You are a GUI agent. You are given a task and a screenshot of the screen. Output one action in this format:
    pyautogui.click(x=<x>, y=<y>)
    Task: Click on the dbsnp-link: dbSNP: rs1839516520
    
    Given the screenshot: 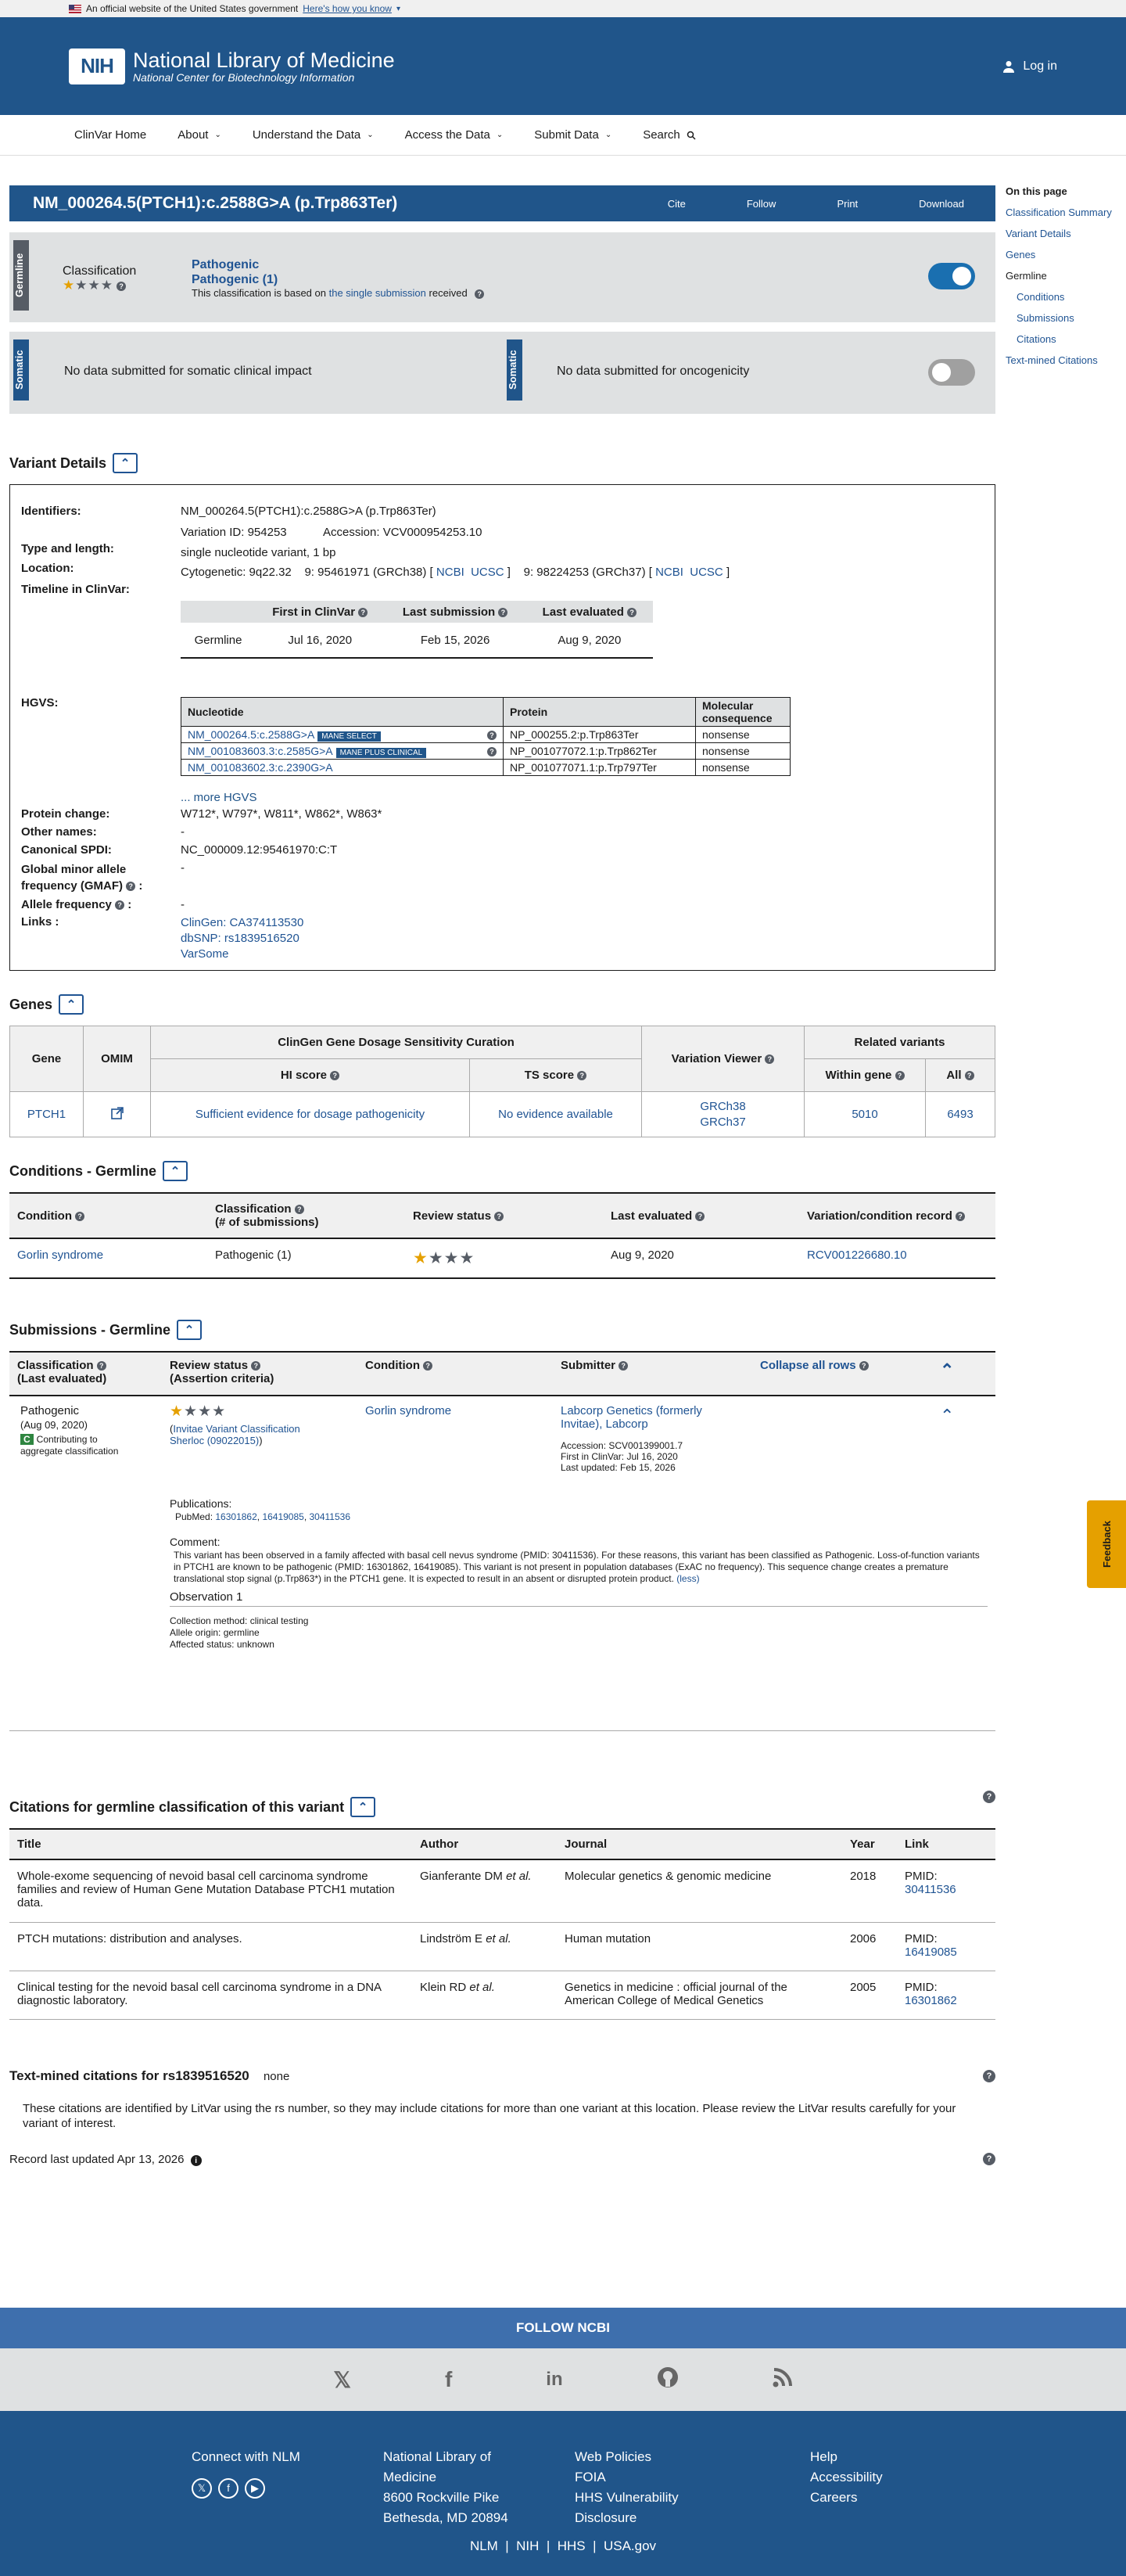 What is the action you would take?
    pyautogui.click(x=242, y=939)
    